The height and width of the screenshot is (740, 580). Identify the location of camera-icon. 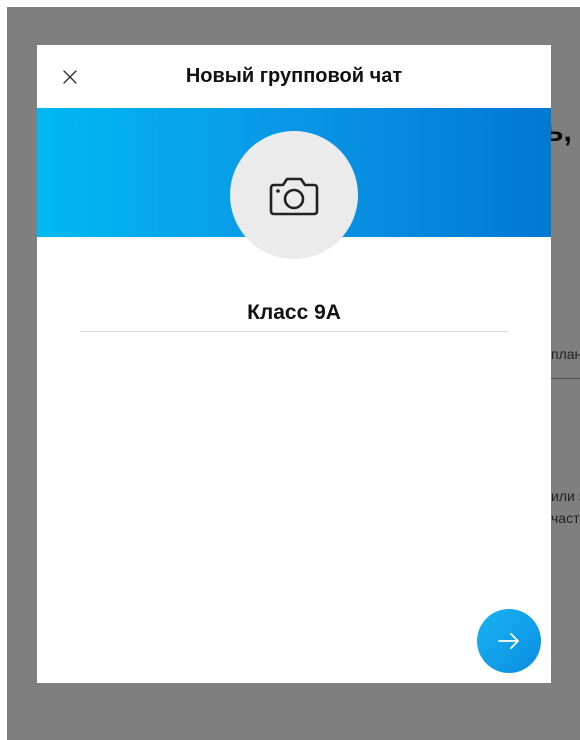
(294, 196).